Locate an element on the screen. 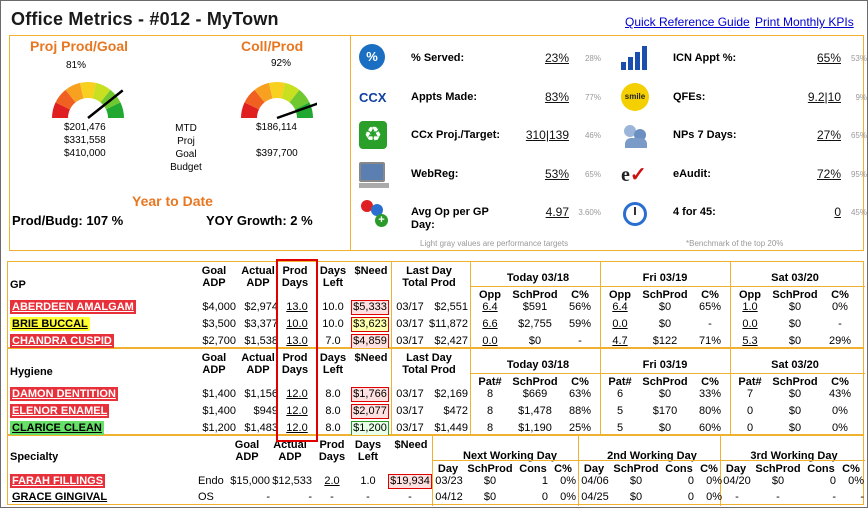 The width and height of the screenshot is (868, 508). ccx-icon: CCX is located at coordinates (373, 97).